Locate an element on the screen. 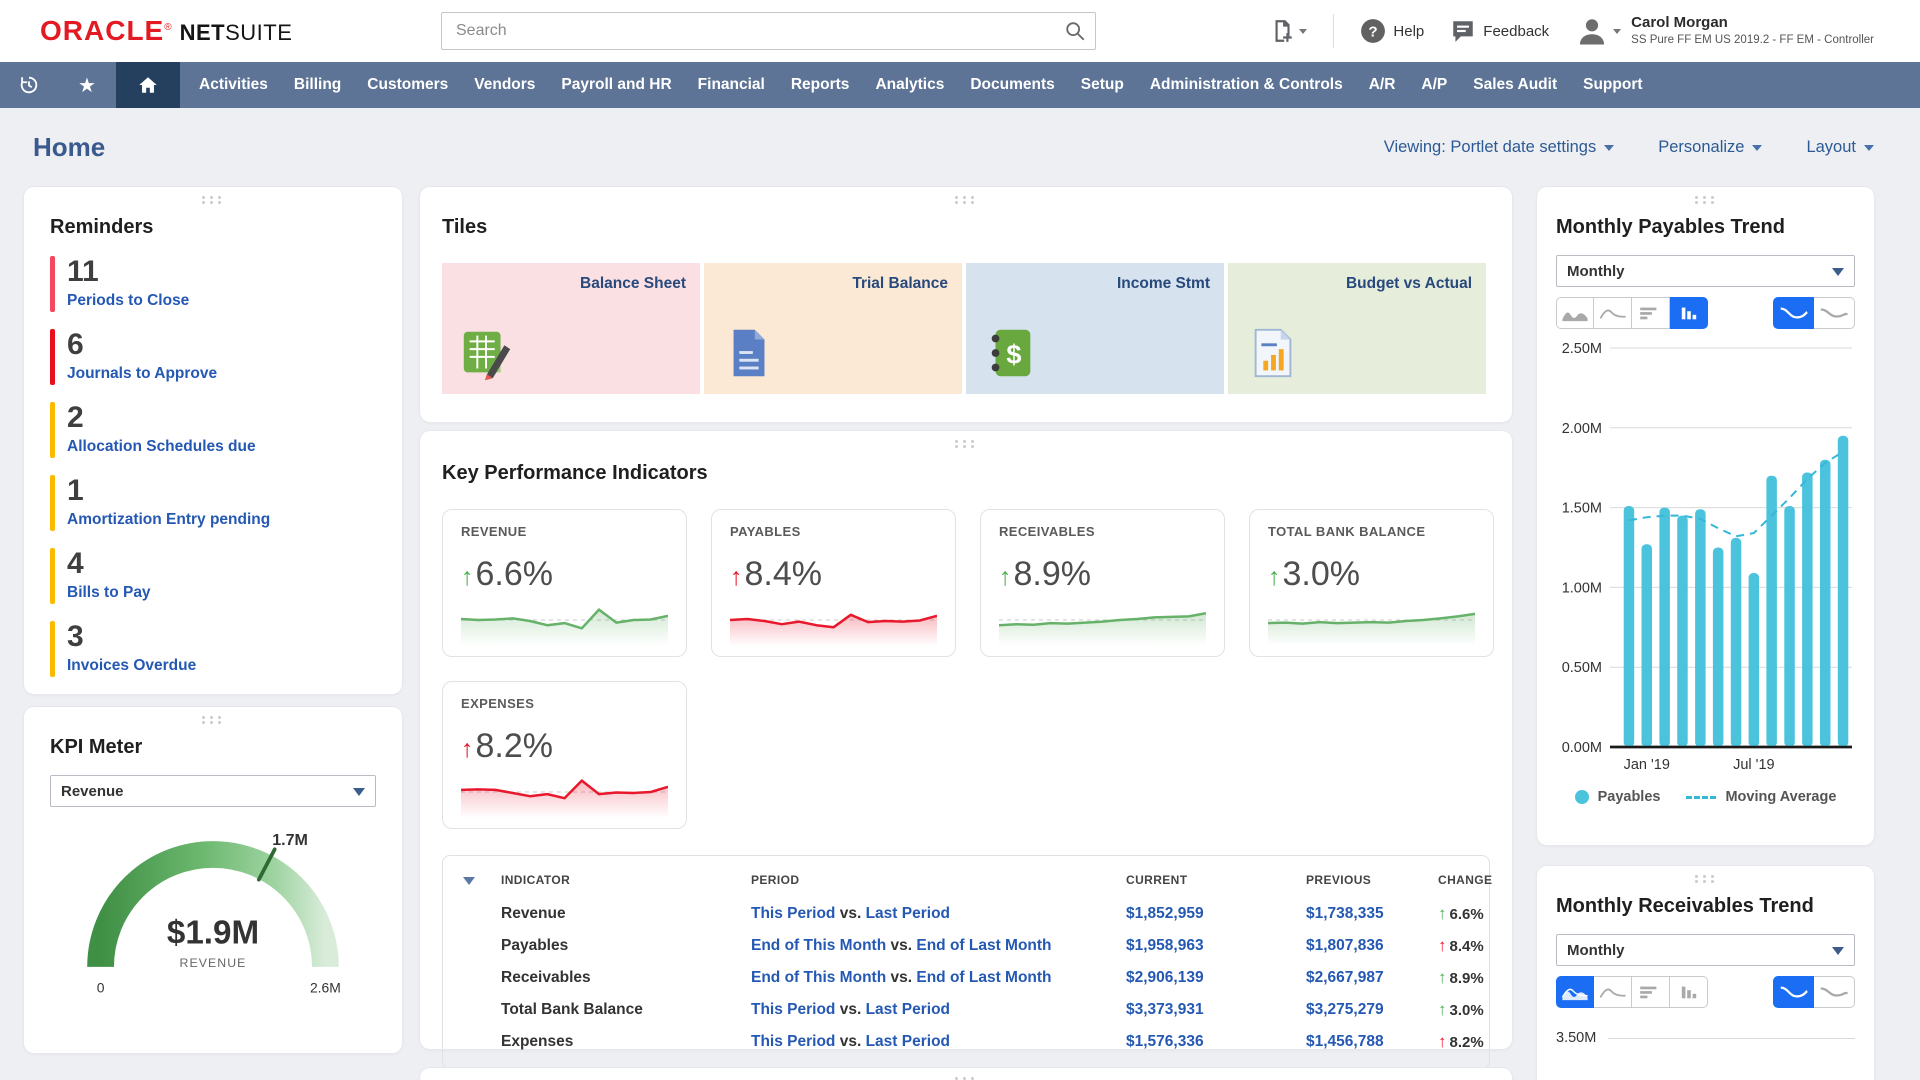  shortcuts-button: ★ is located at coordinates (87, 85).